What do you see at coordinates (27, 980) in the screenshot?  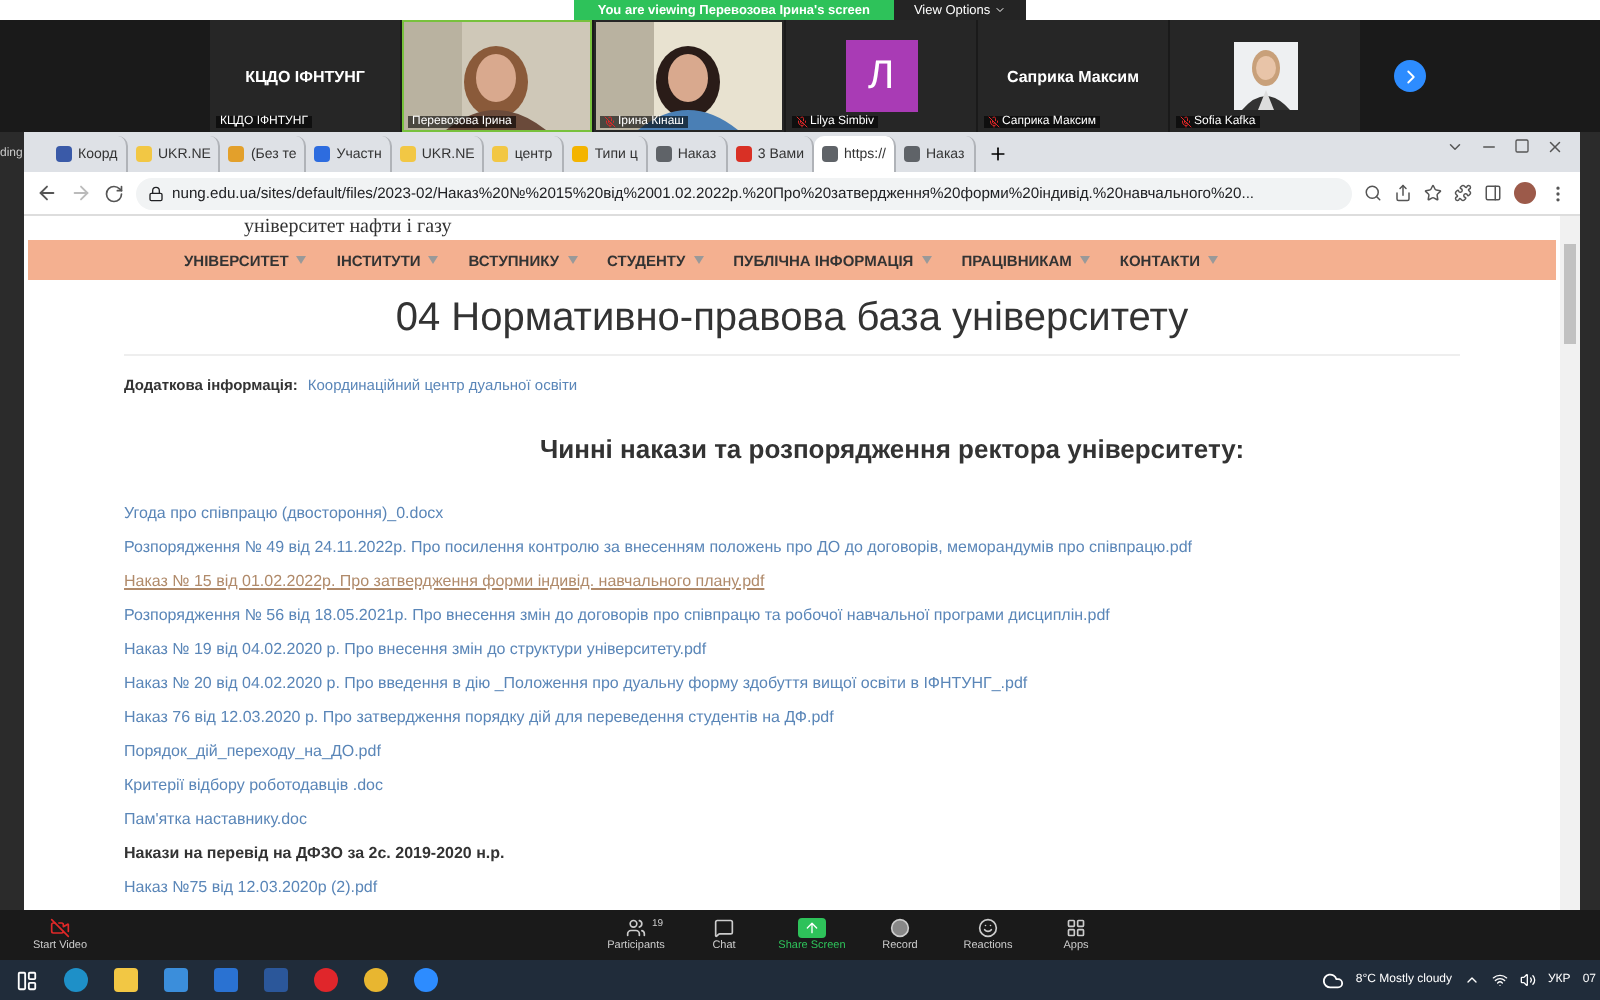 I see `task-view-icon` at bounding box center [27, 980].